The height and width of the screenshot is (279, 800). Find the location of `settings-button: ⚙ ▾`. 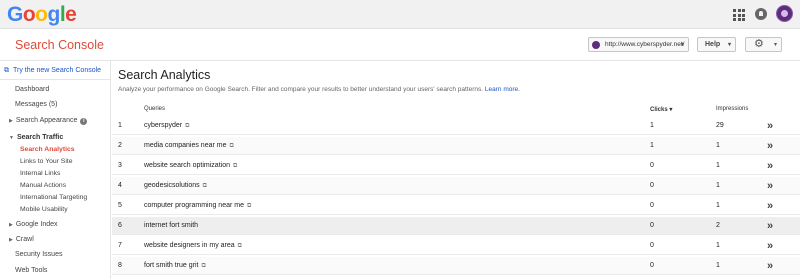

settings-button: ⚙ ▾ is located at coordinates (763, 44).